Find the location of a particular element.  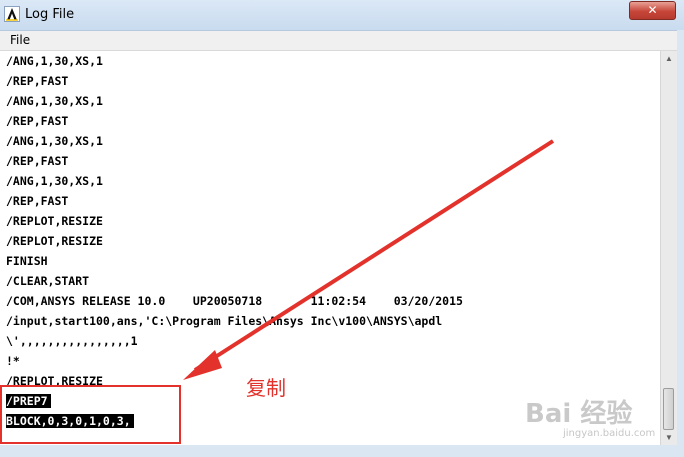

ansys-app-icon is located at coordinates (12, 14).